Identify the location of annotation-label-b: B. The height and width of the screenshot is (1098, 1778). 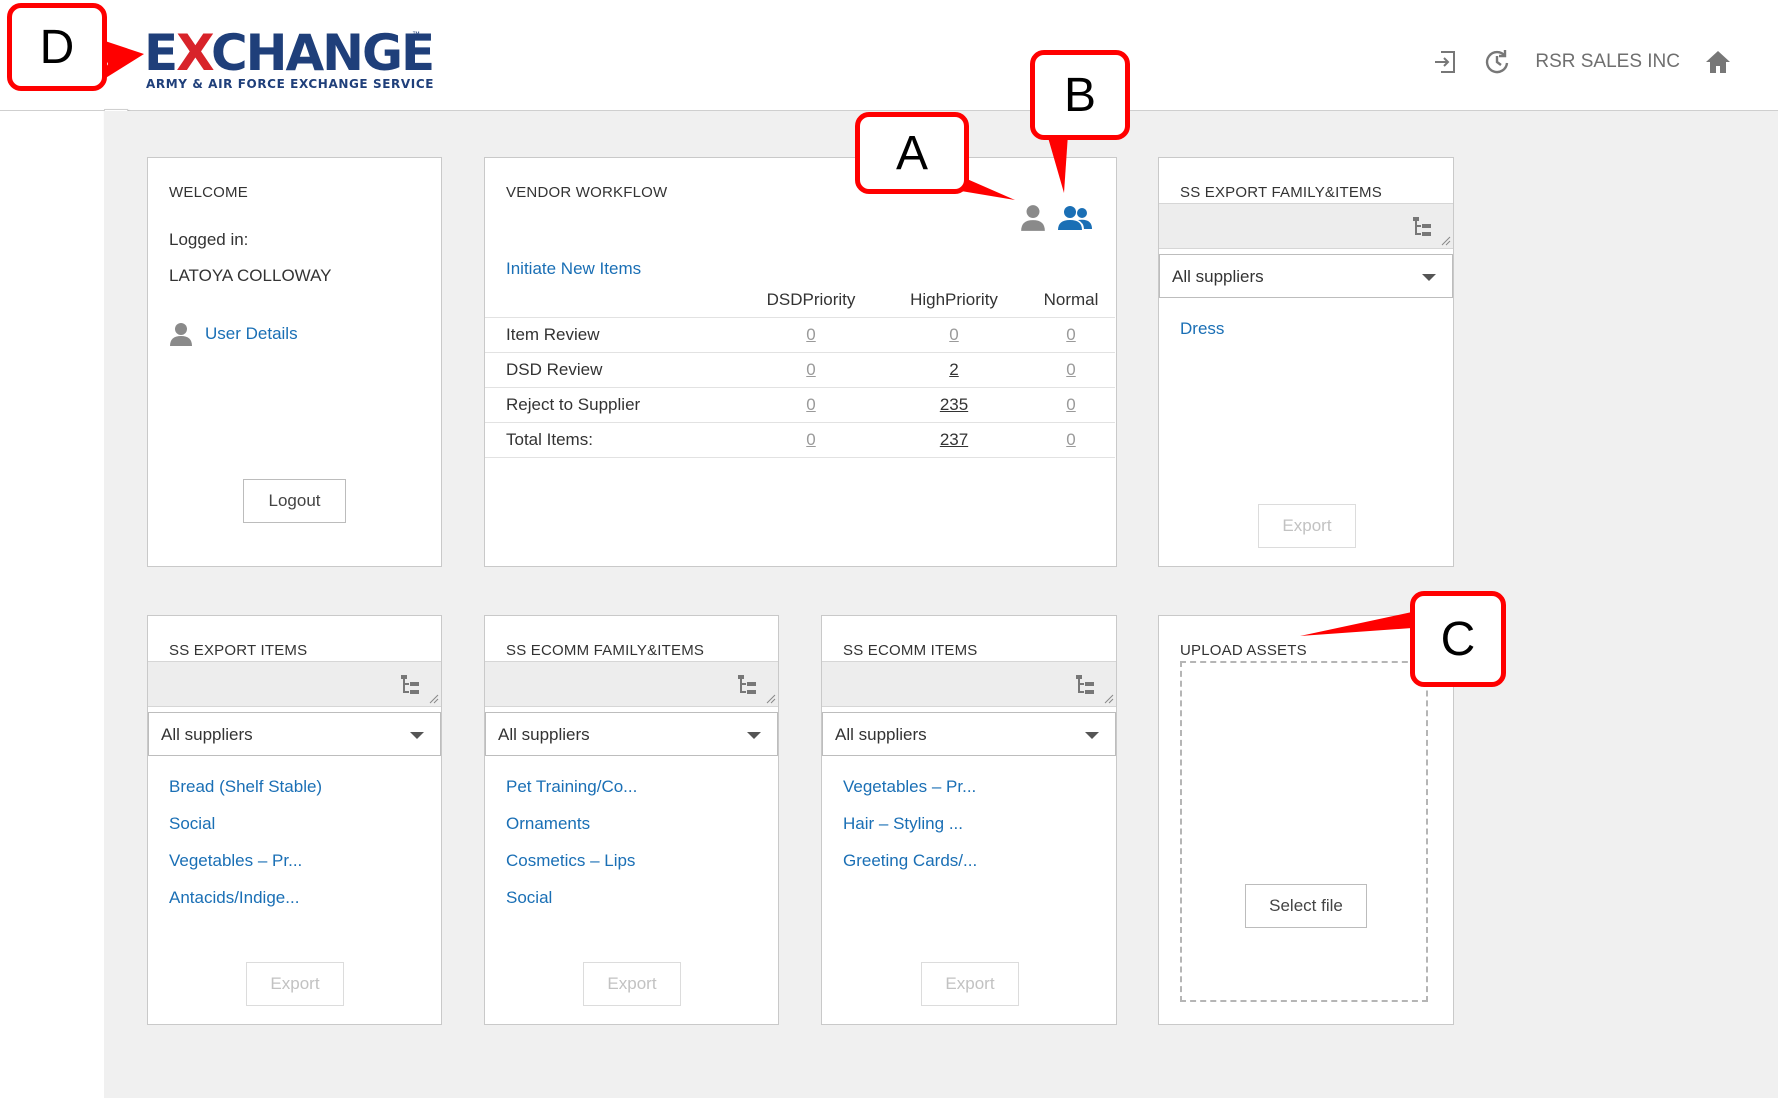
(1080, 95).